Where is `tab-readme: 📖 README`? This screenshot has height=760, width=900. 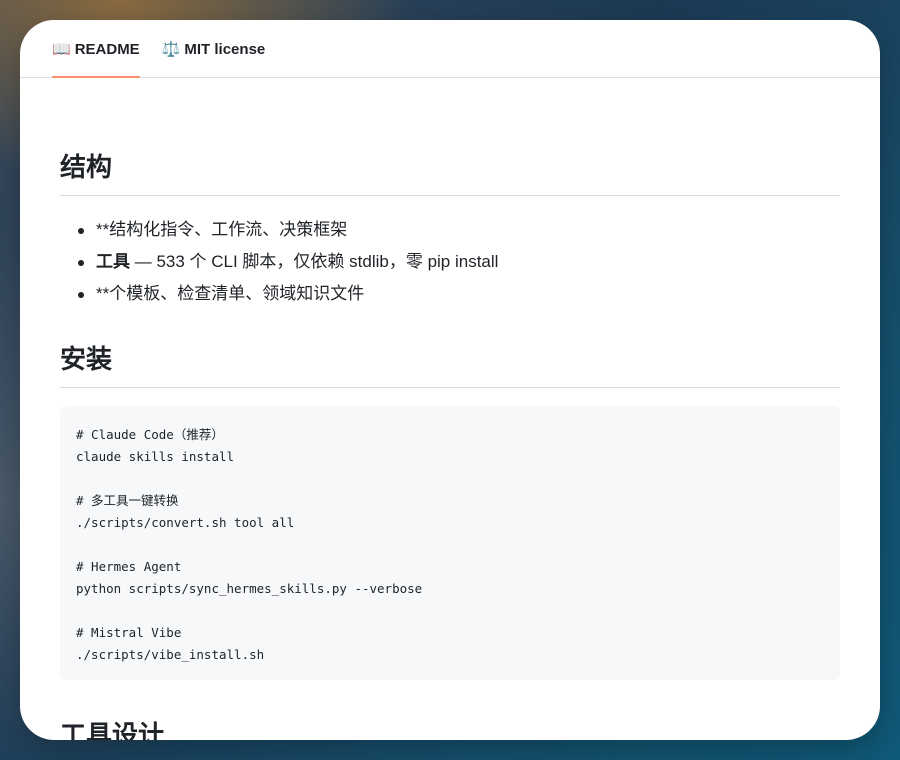
tab-readme: 📖 README is located at coordinates (96, 49).